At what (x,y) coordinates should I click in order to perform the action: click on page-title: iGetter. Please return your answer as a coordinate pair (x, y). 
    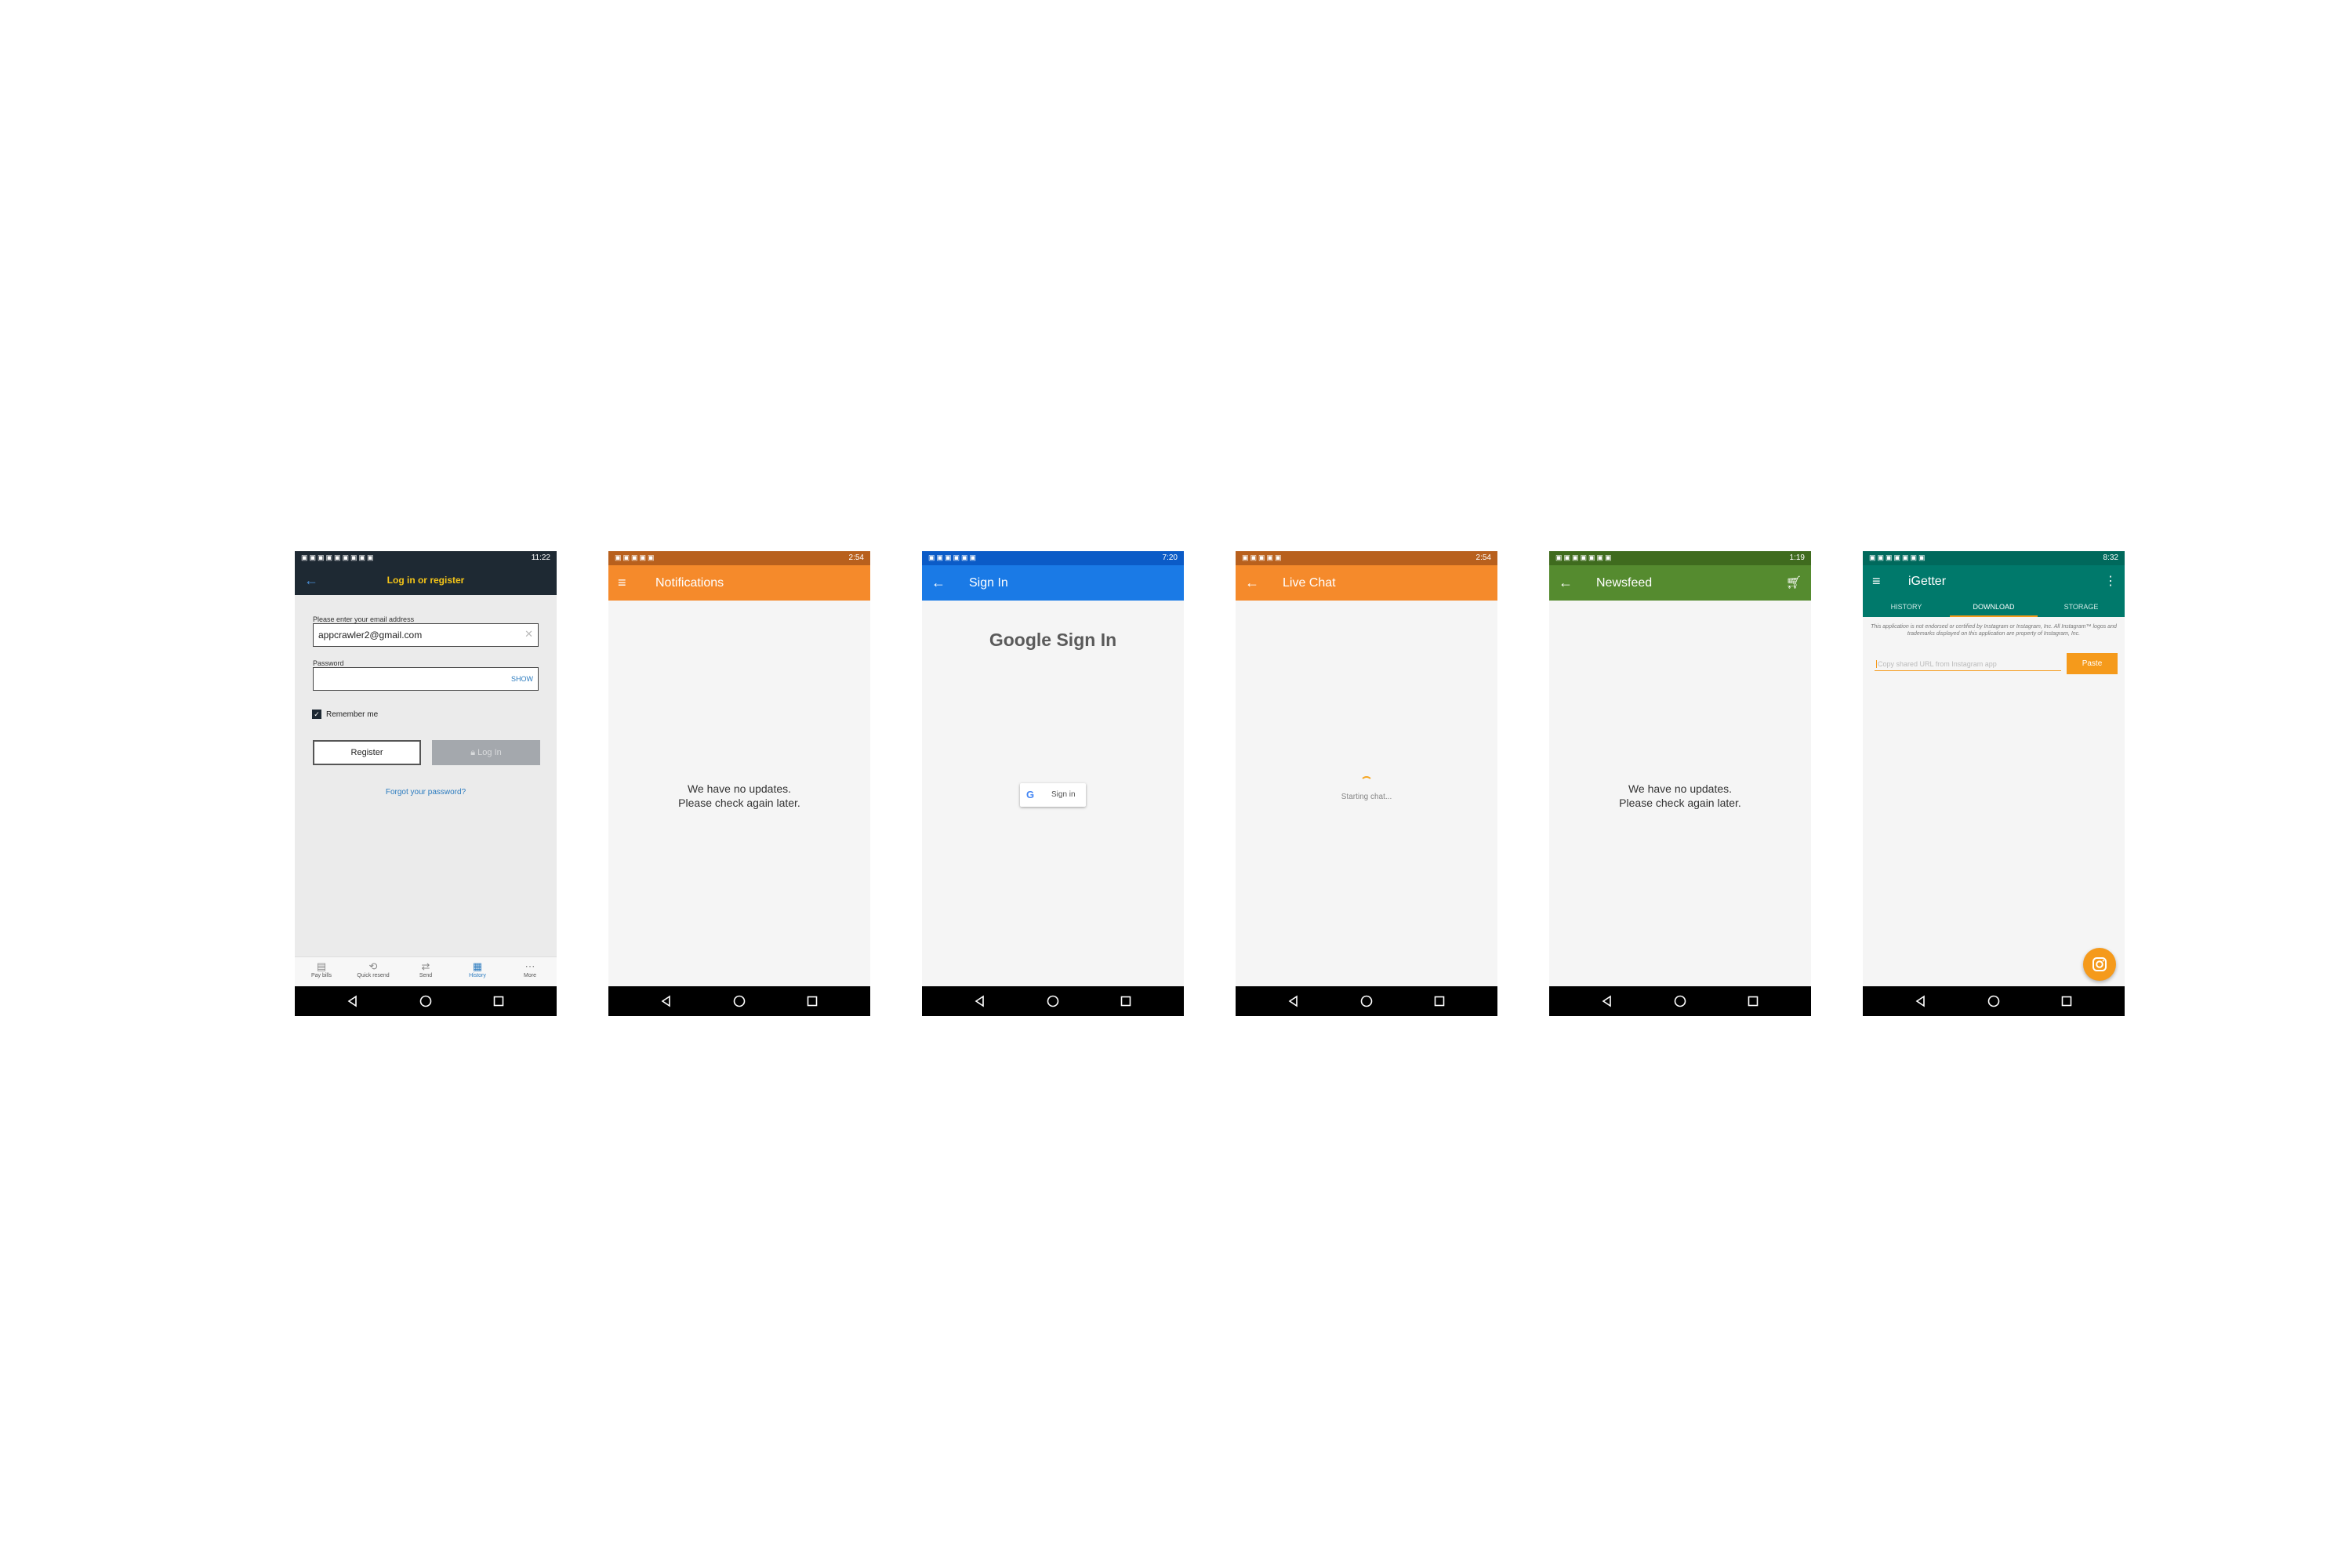
    Looking at the image, I should click on (1927, 581).